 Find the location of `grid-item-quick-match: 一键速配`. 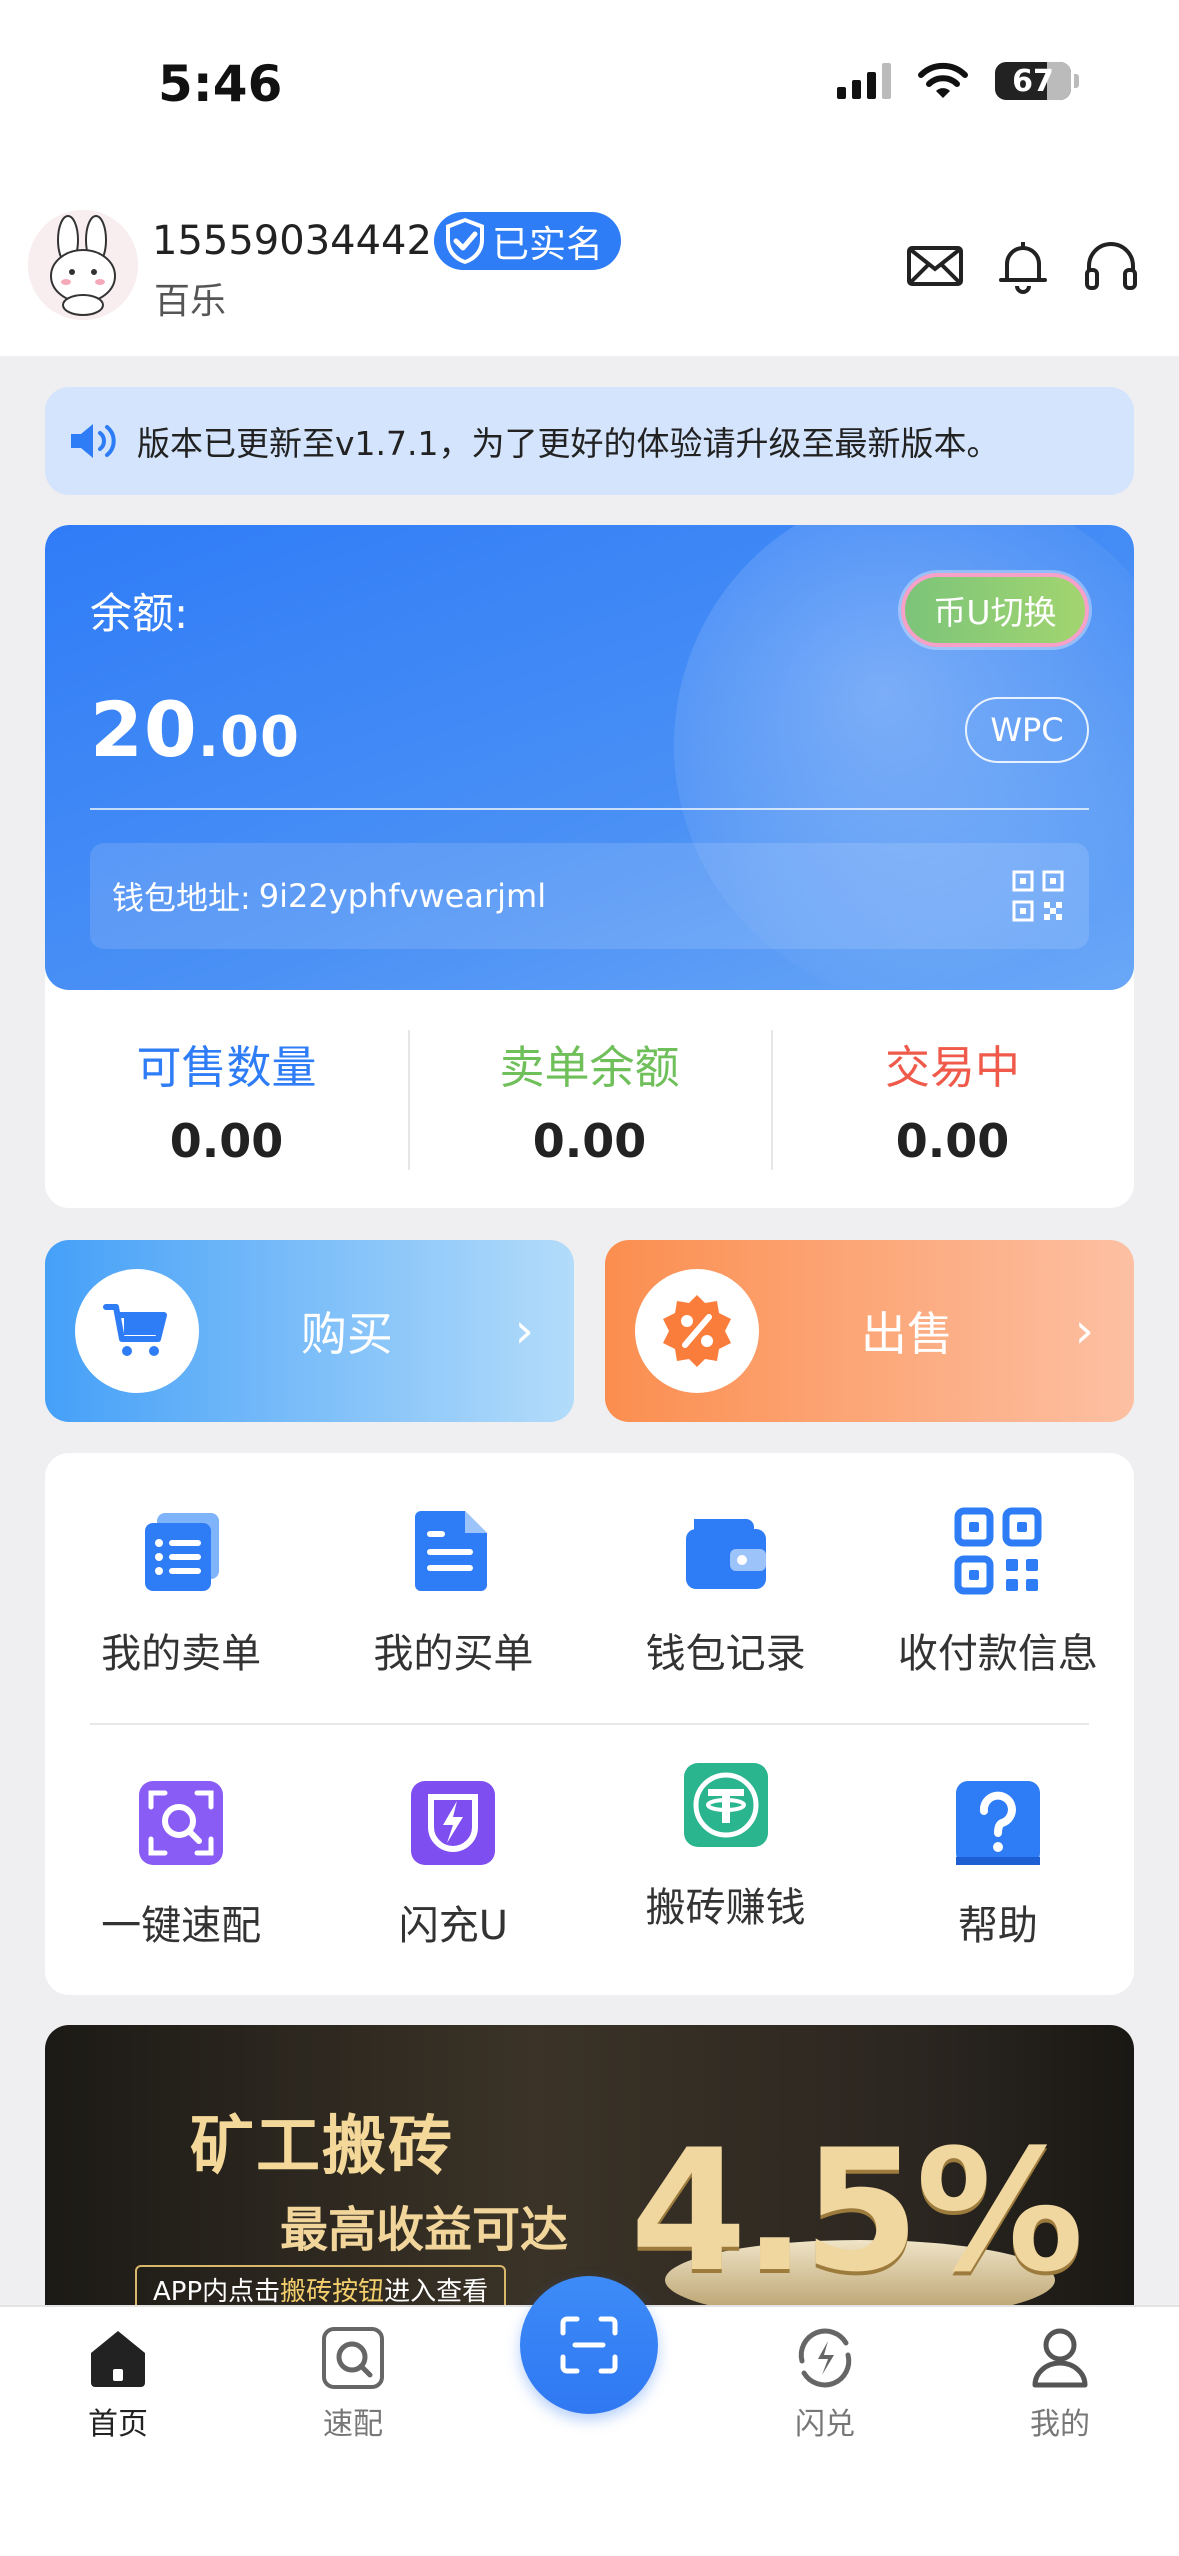

grid-item-quick-match: 一键速配 is located at coordinates (181, 1860).